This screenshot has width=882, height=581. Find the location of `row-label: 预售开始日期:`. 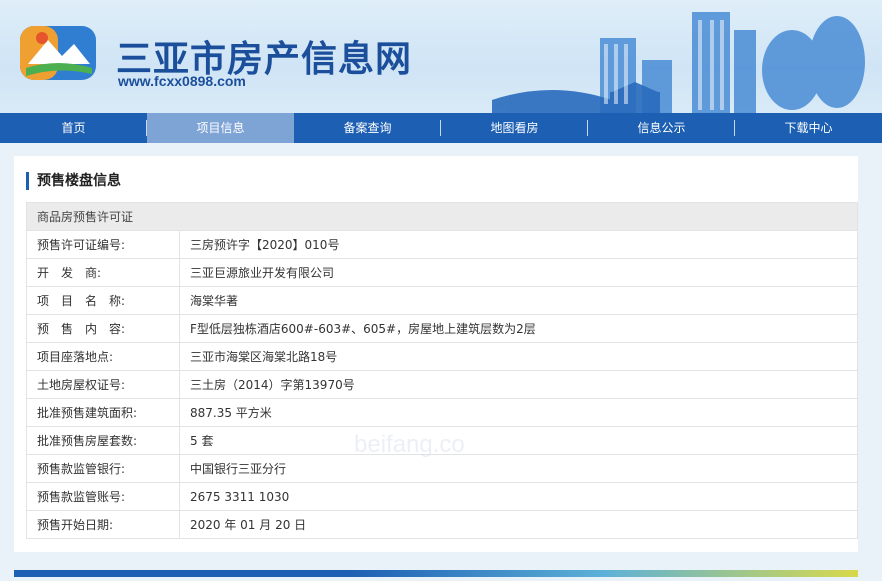

row-label: 预售开始日期: is located at coordinates (103, 524).